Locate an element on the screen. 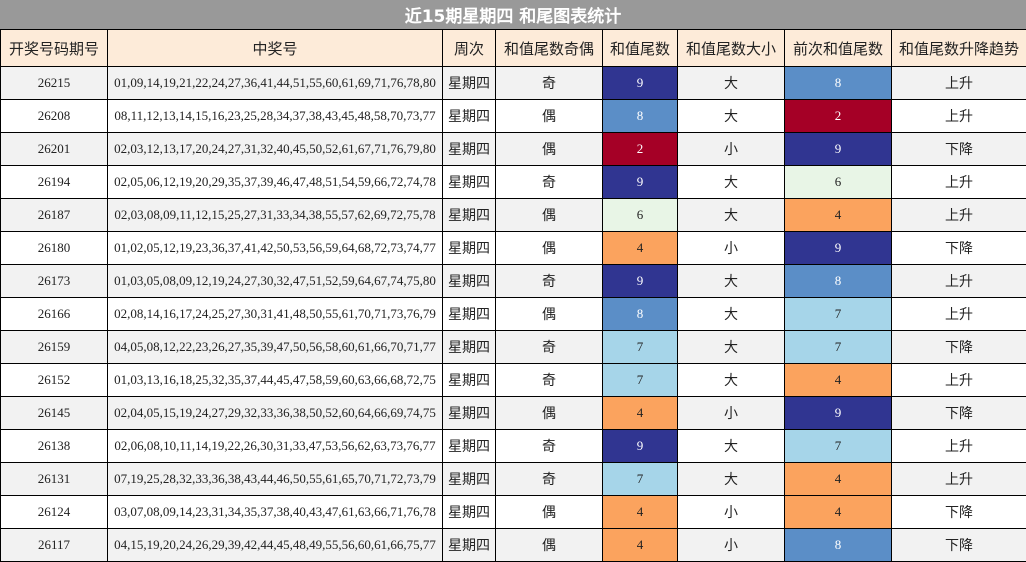  cell-issue: 26201 is located at coordinates (54, 149).